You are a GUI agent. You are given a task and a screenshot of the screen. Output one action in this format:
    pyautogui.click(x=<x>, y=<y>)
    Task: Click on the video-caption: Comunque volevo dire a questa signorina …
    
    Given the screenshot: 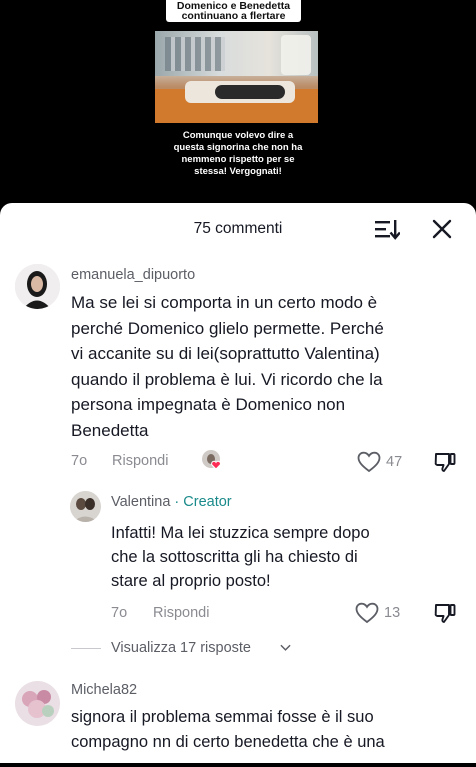 What is the action you would take?
    pyautogui.click(x=238, y=154)
    